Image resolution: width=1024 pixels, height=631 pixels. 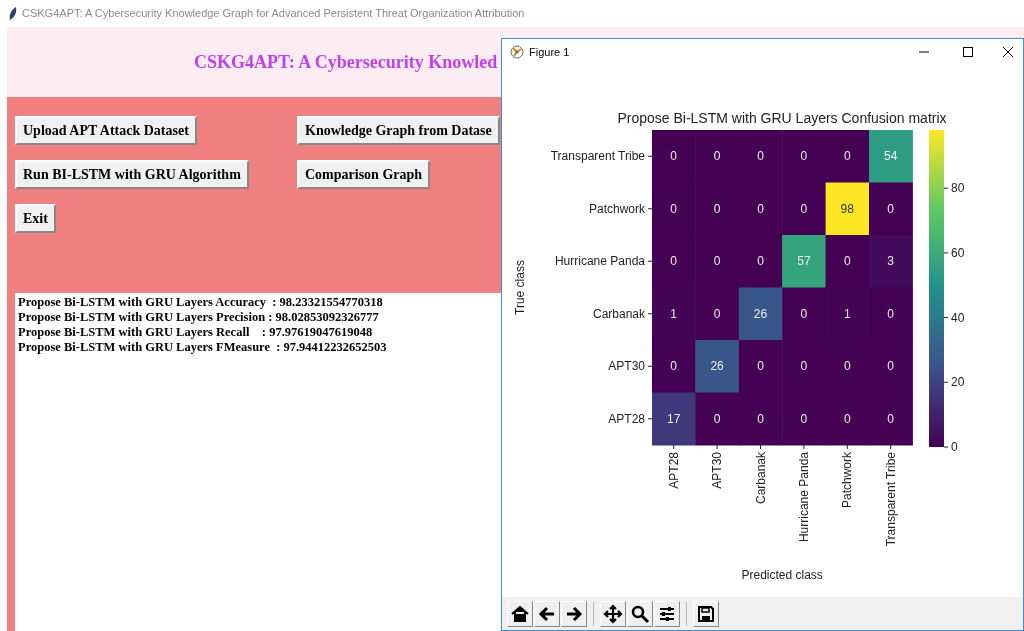 I want to click on column-label: APT30, so click(x=717, y=470).